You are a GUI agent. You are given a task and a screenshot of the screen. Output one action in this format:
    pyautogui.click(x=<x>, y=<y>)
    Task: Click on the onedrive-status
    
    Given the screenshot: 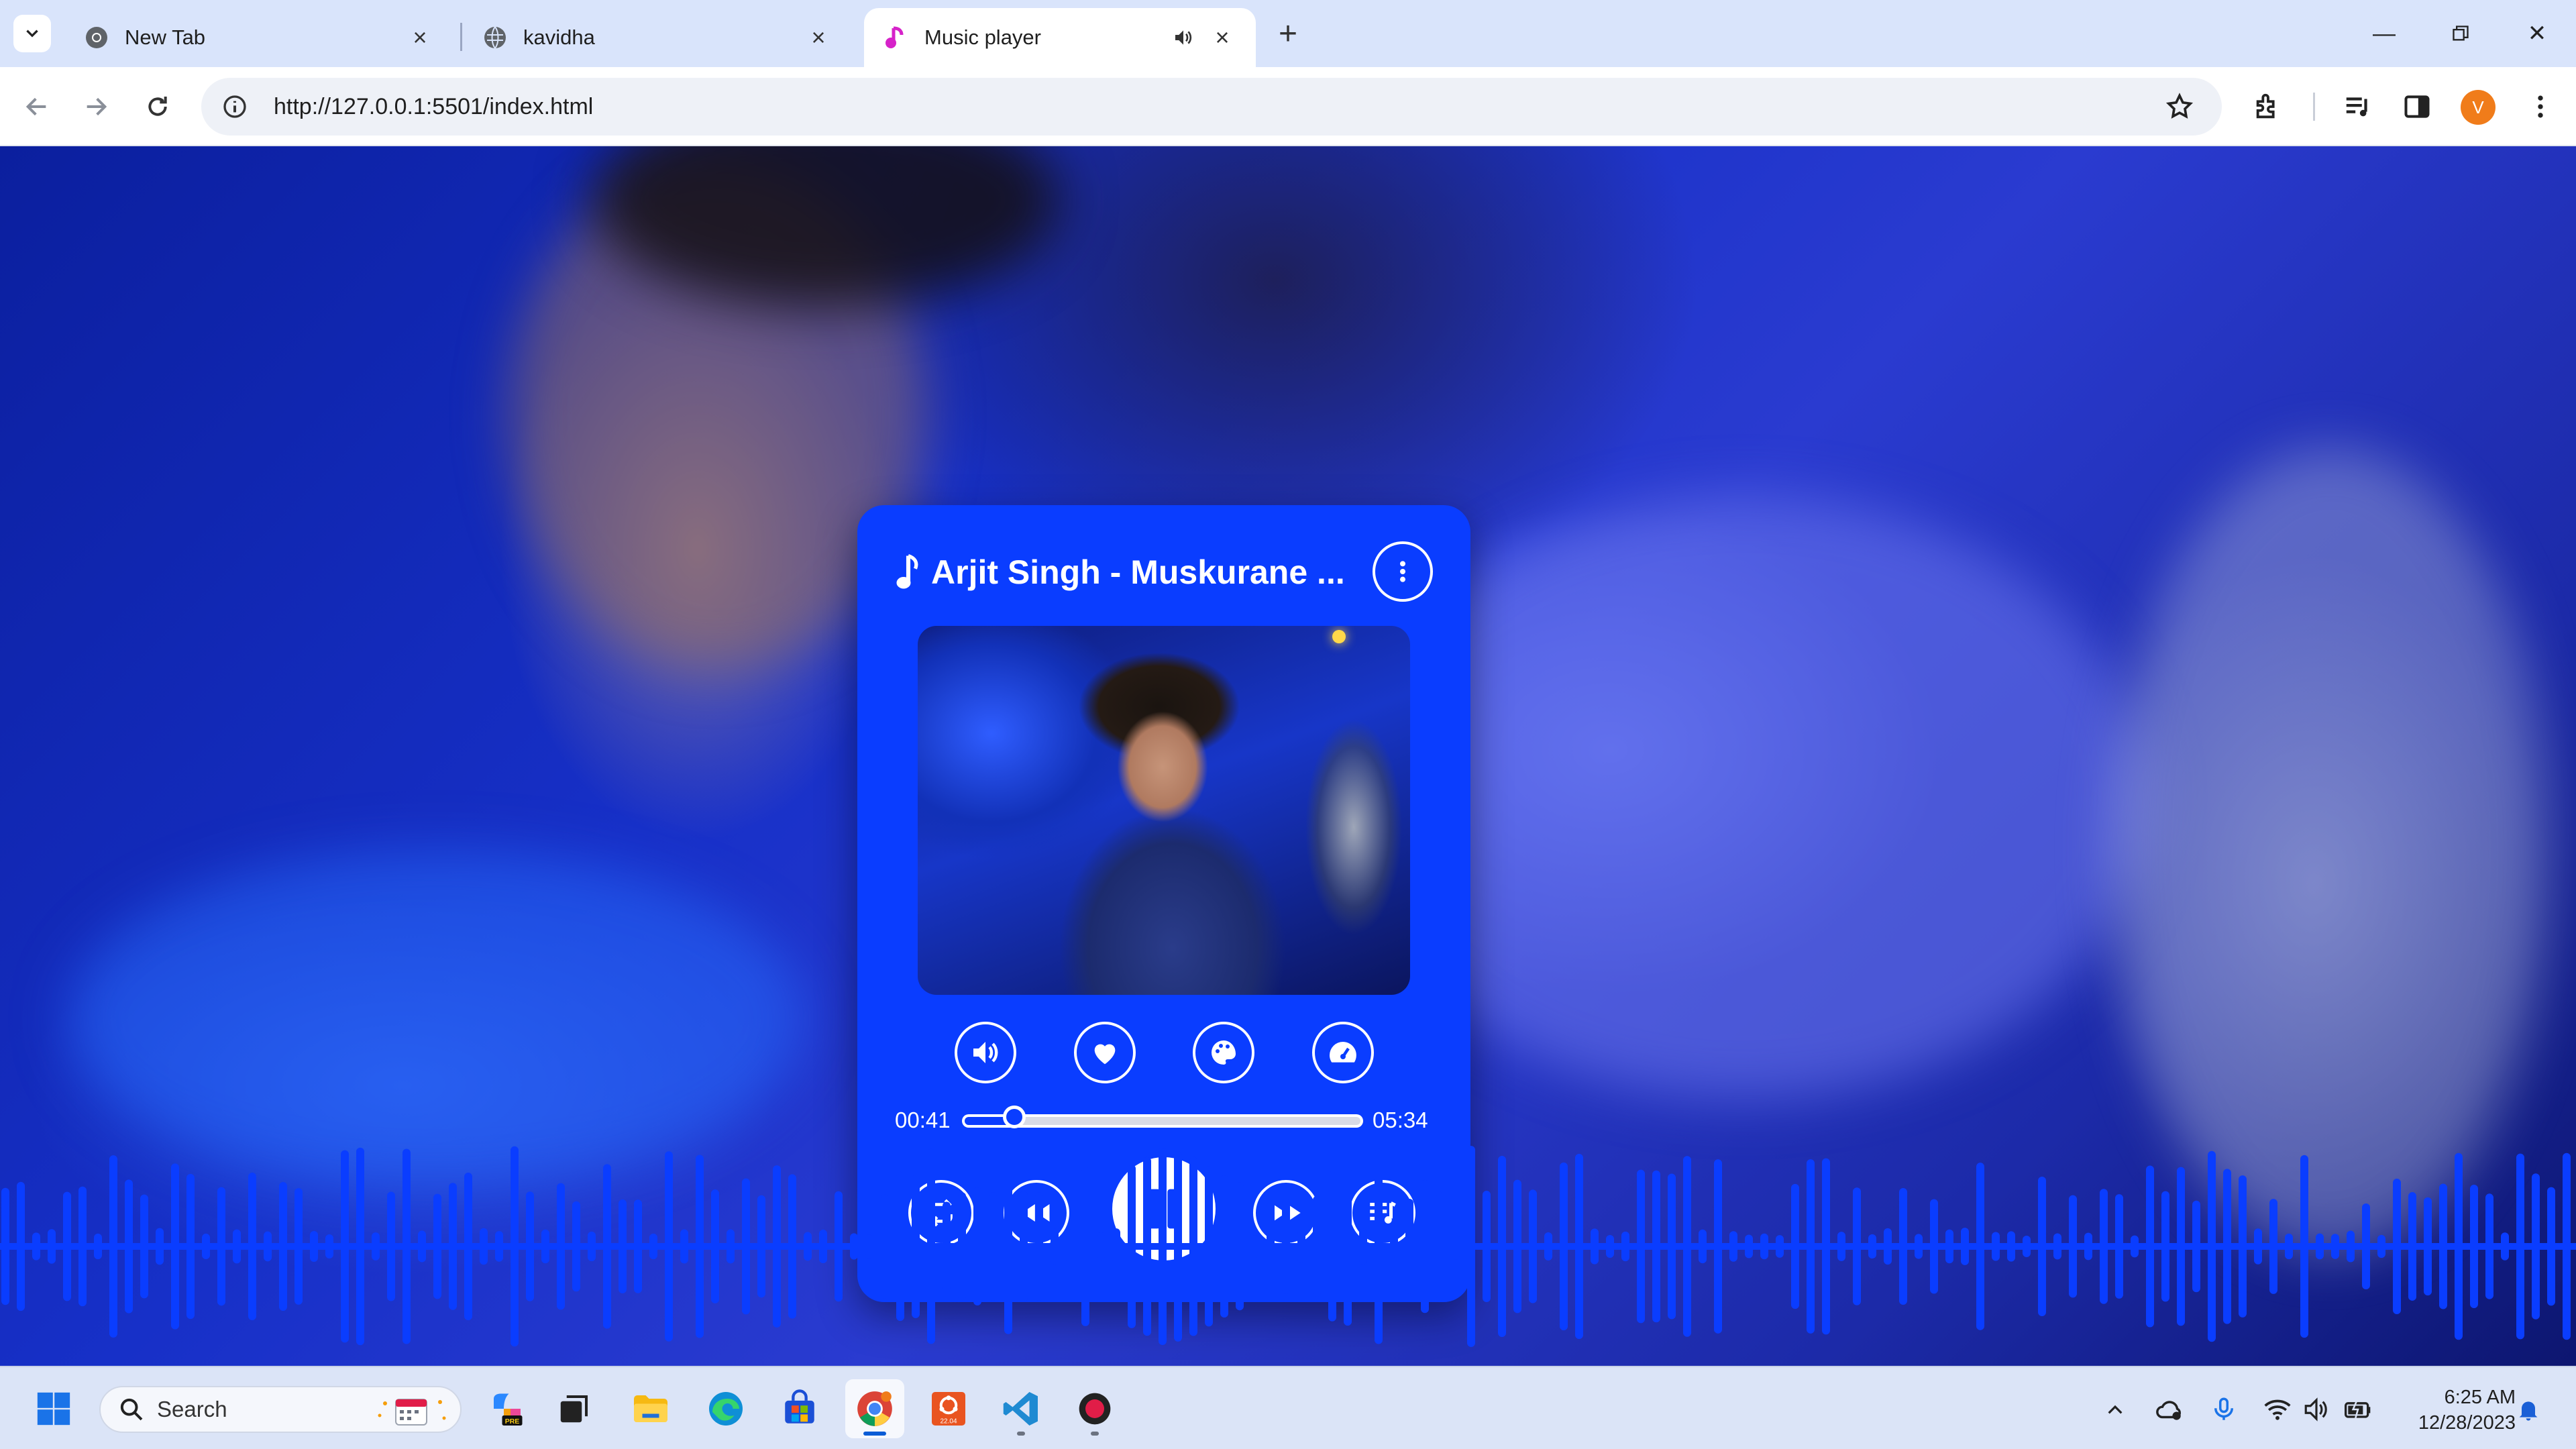 What is the action you would take?
    pyautogui.click(x=2170, y=1409)
    